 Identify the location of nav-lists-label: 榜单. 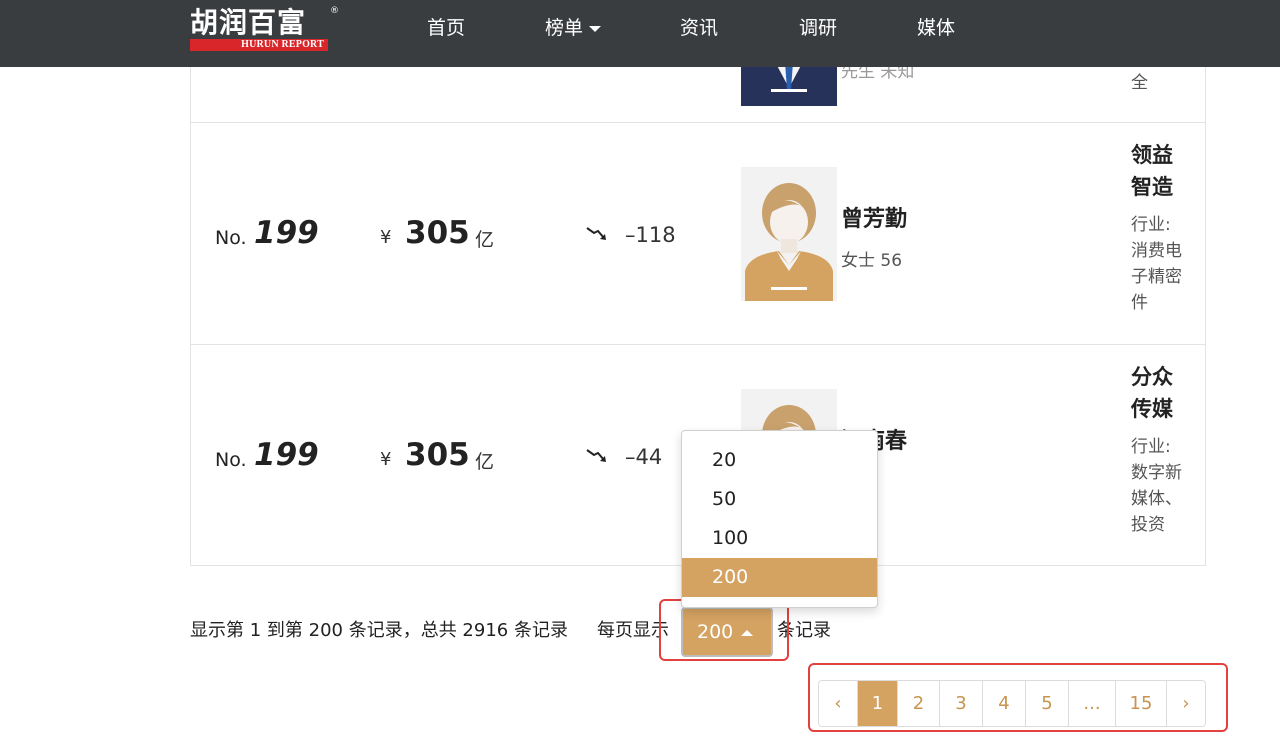
(564, 28).